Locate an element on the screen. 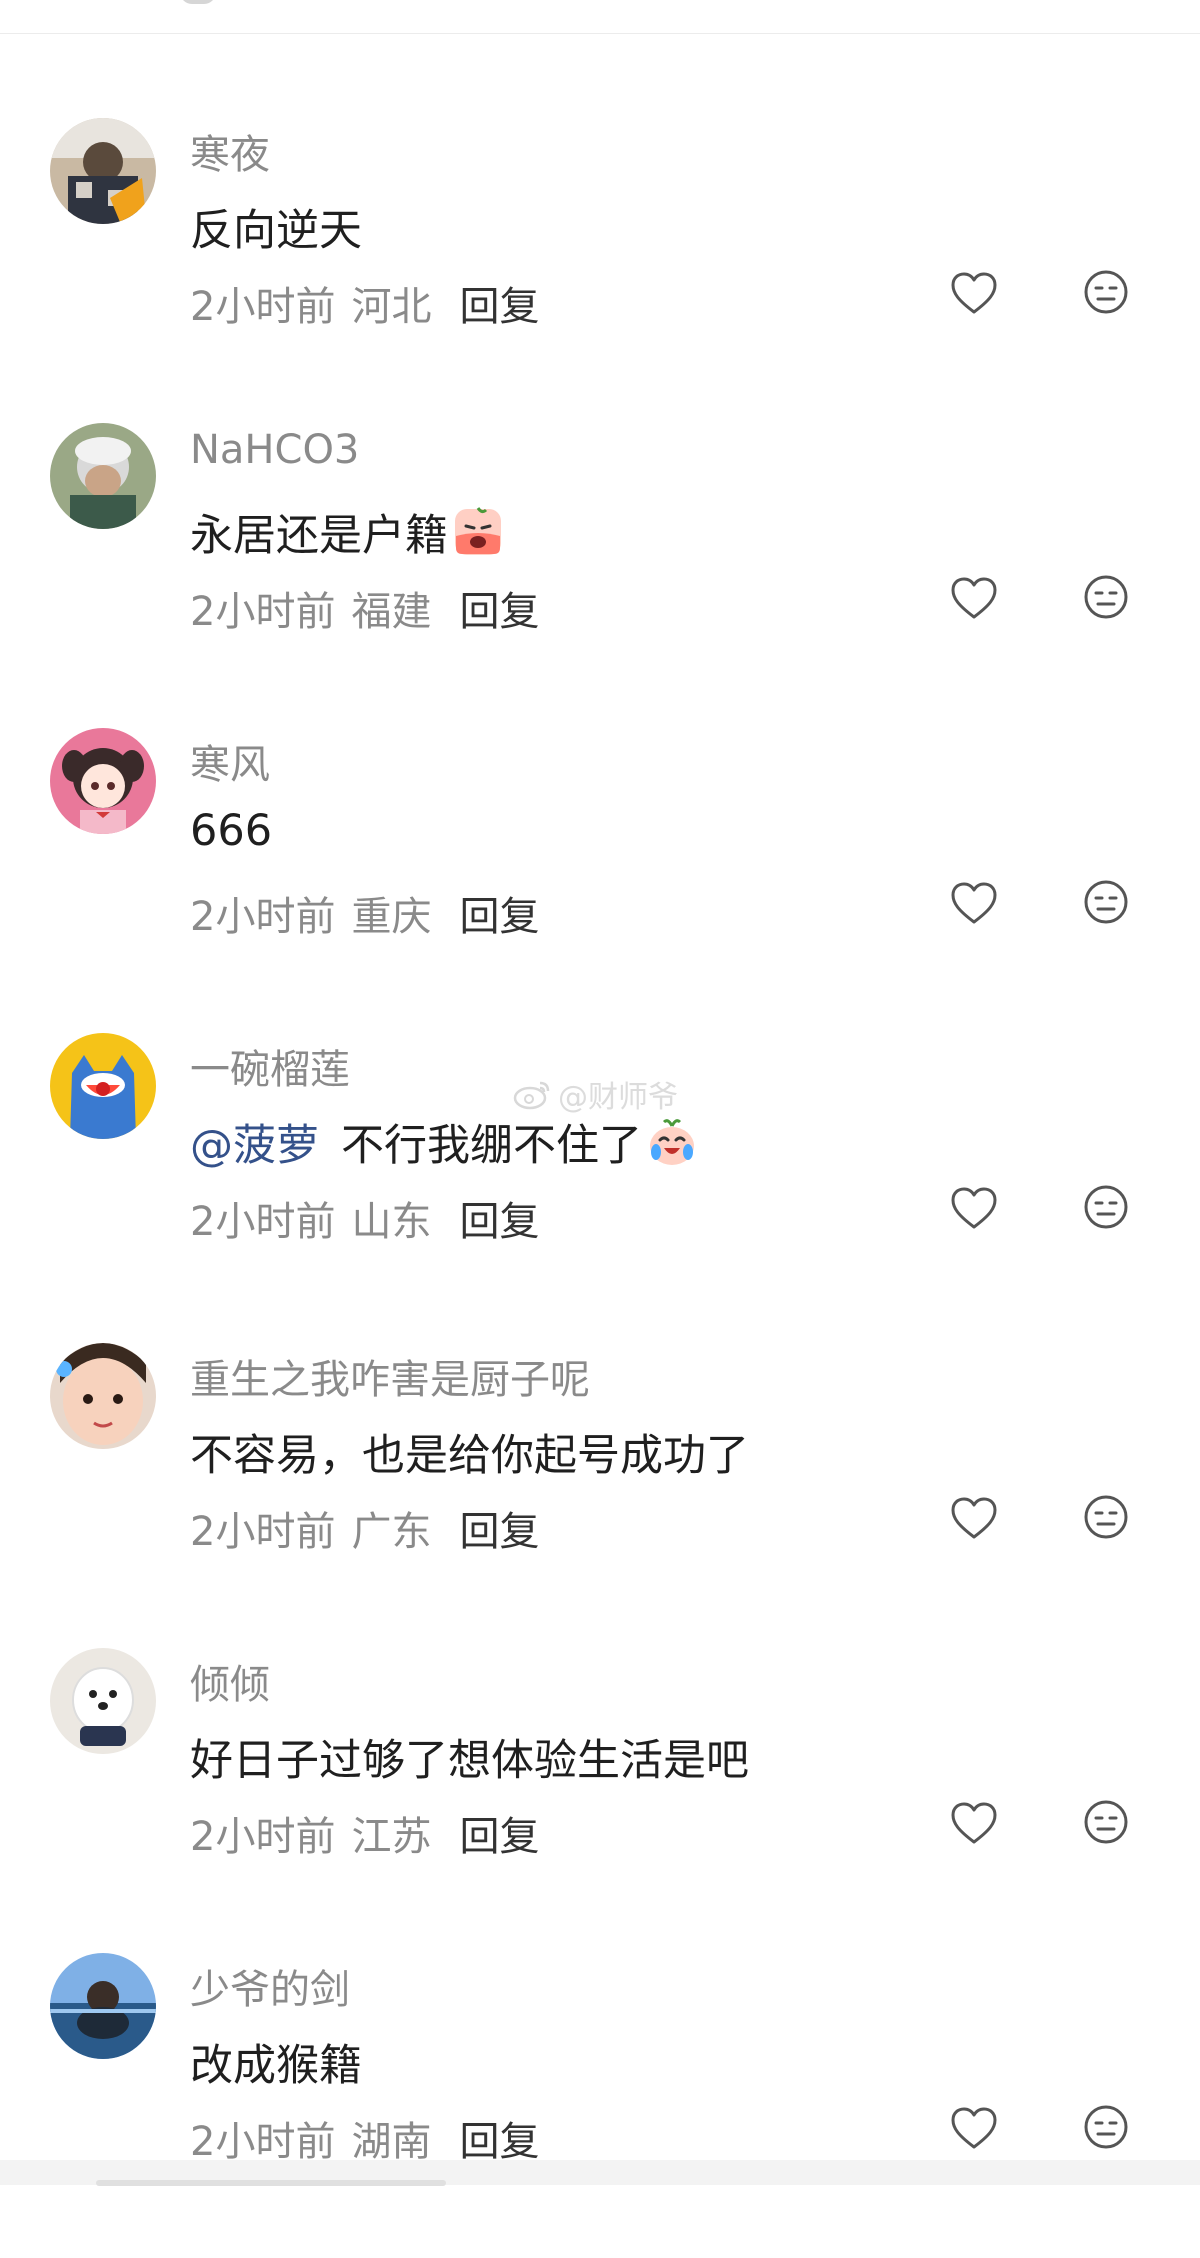 The width and height of the screenshot is (1200, 2258). watermark: @财师爷 is located at coordinates (595, 1094).